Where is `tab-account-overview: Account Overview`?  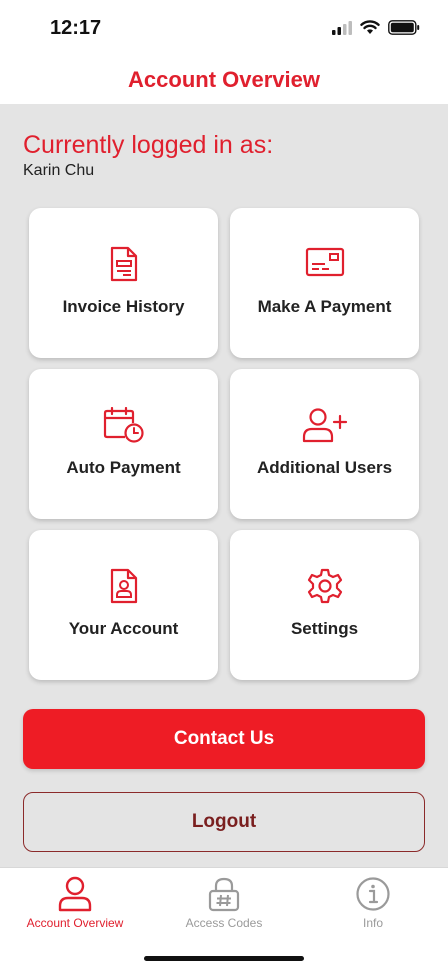 tab-account-overview: Account Overview is located at coordinates (75, 908).